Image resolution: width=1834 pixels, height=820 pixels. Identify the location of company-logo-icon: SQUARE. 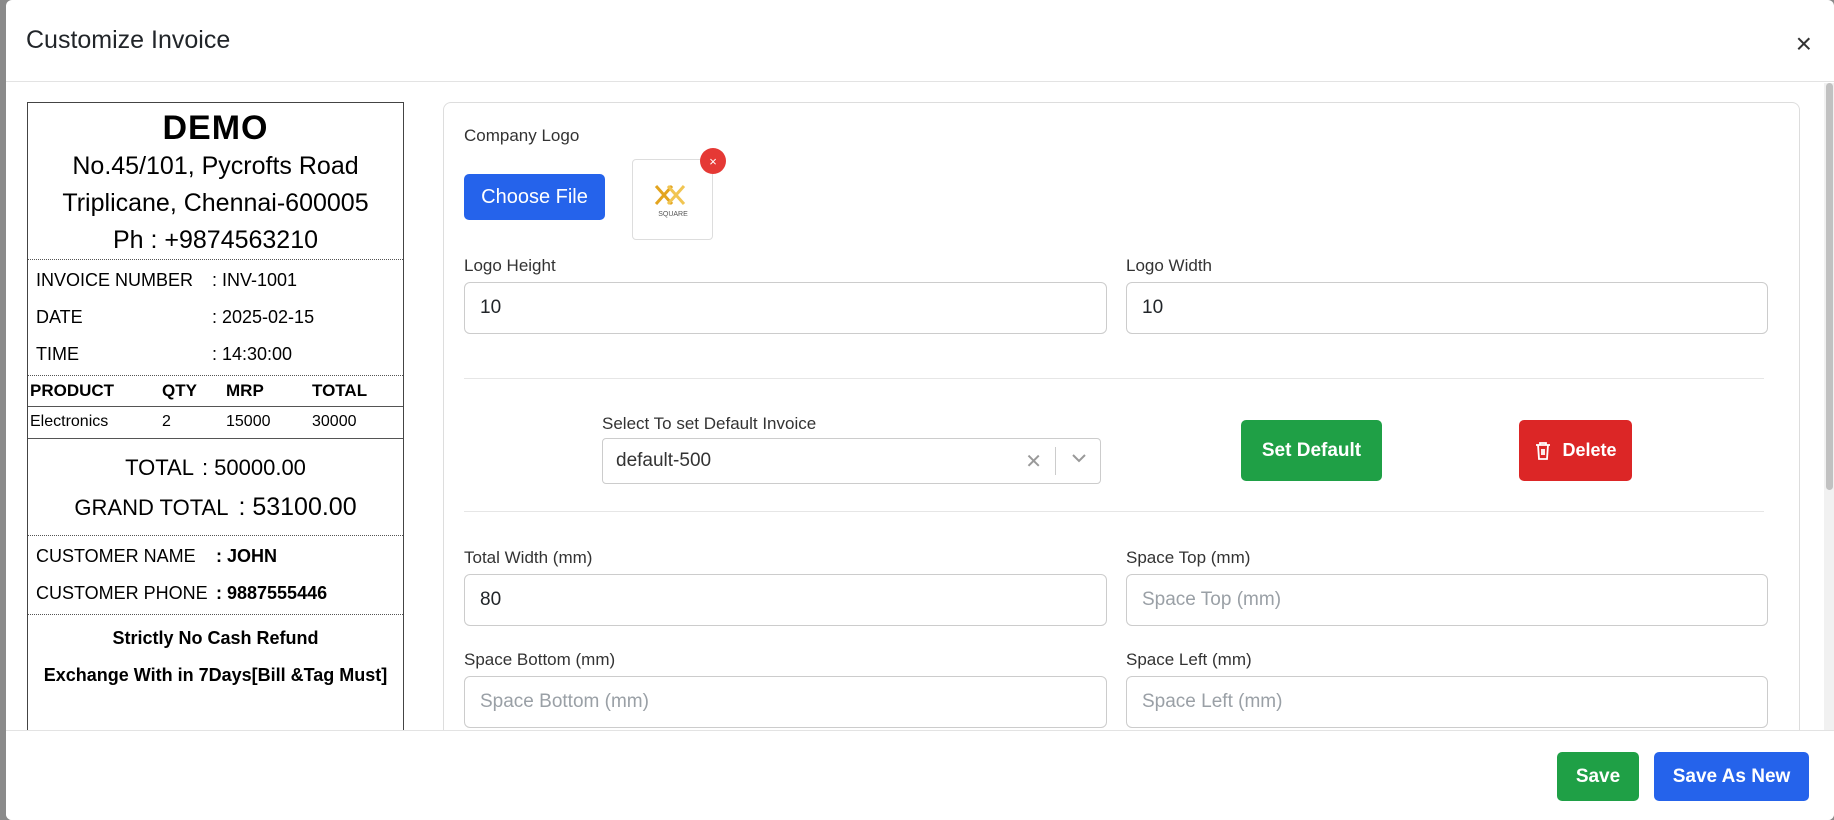
(671, 201).